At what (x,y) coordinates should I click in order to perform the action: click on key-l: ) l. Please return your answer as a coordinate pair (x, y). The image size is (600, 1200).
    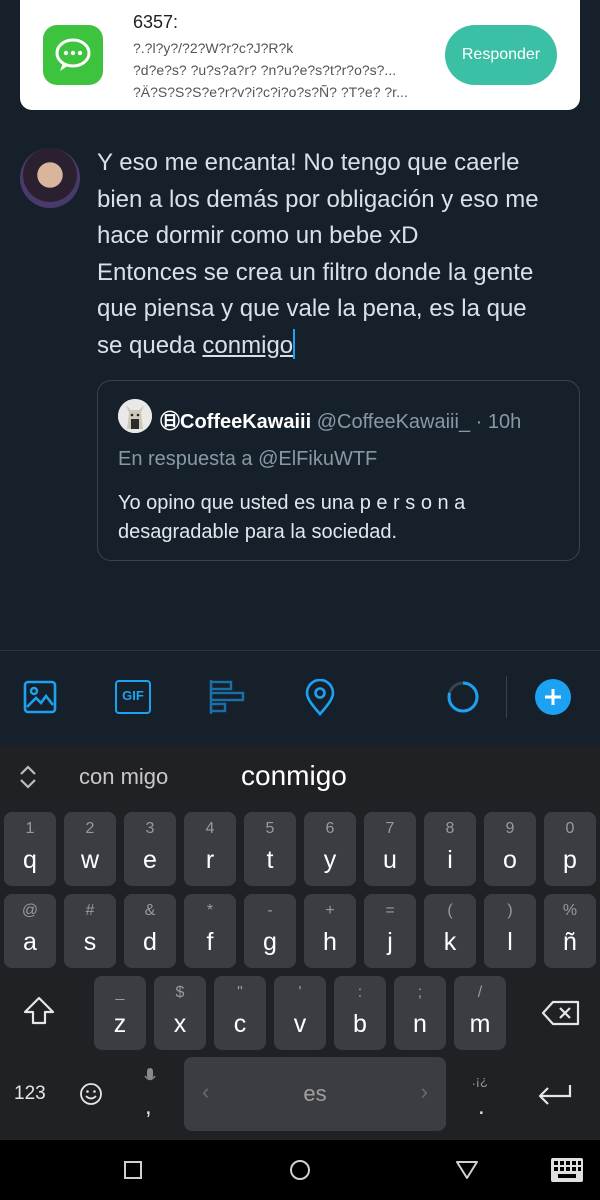
    Looking at the image, I should click on (510, 931).